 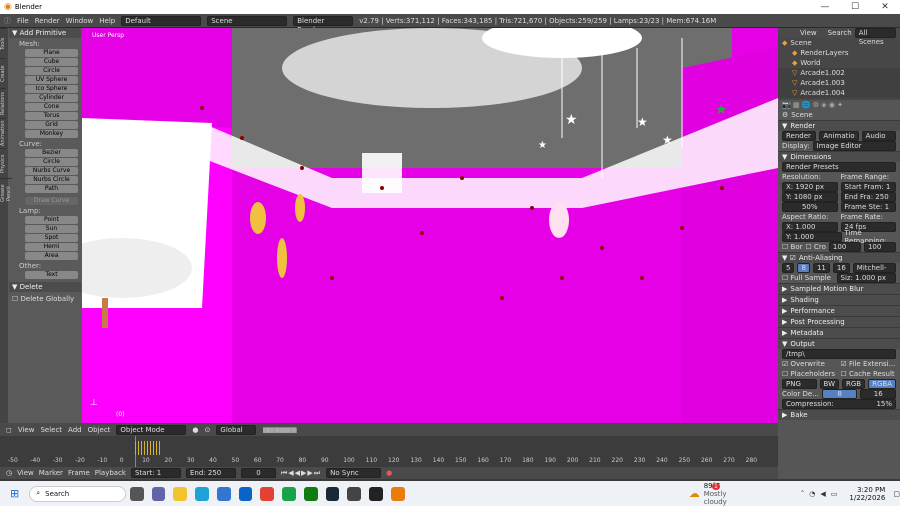 I want to click on add-nurbs-circle-button: Nurbs Circle, so click(x=51, y=180).